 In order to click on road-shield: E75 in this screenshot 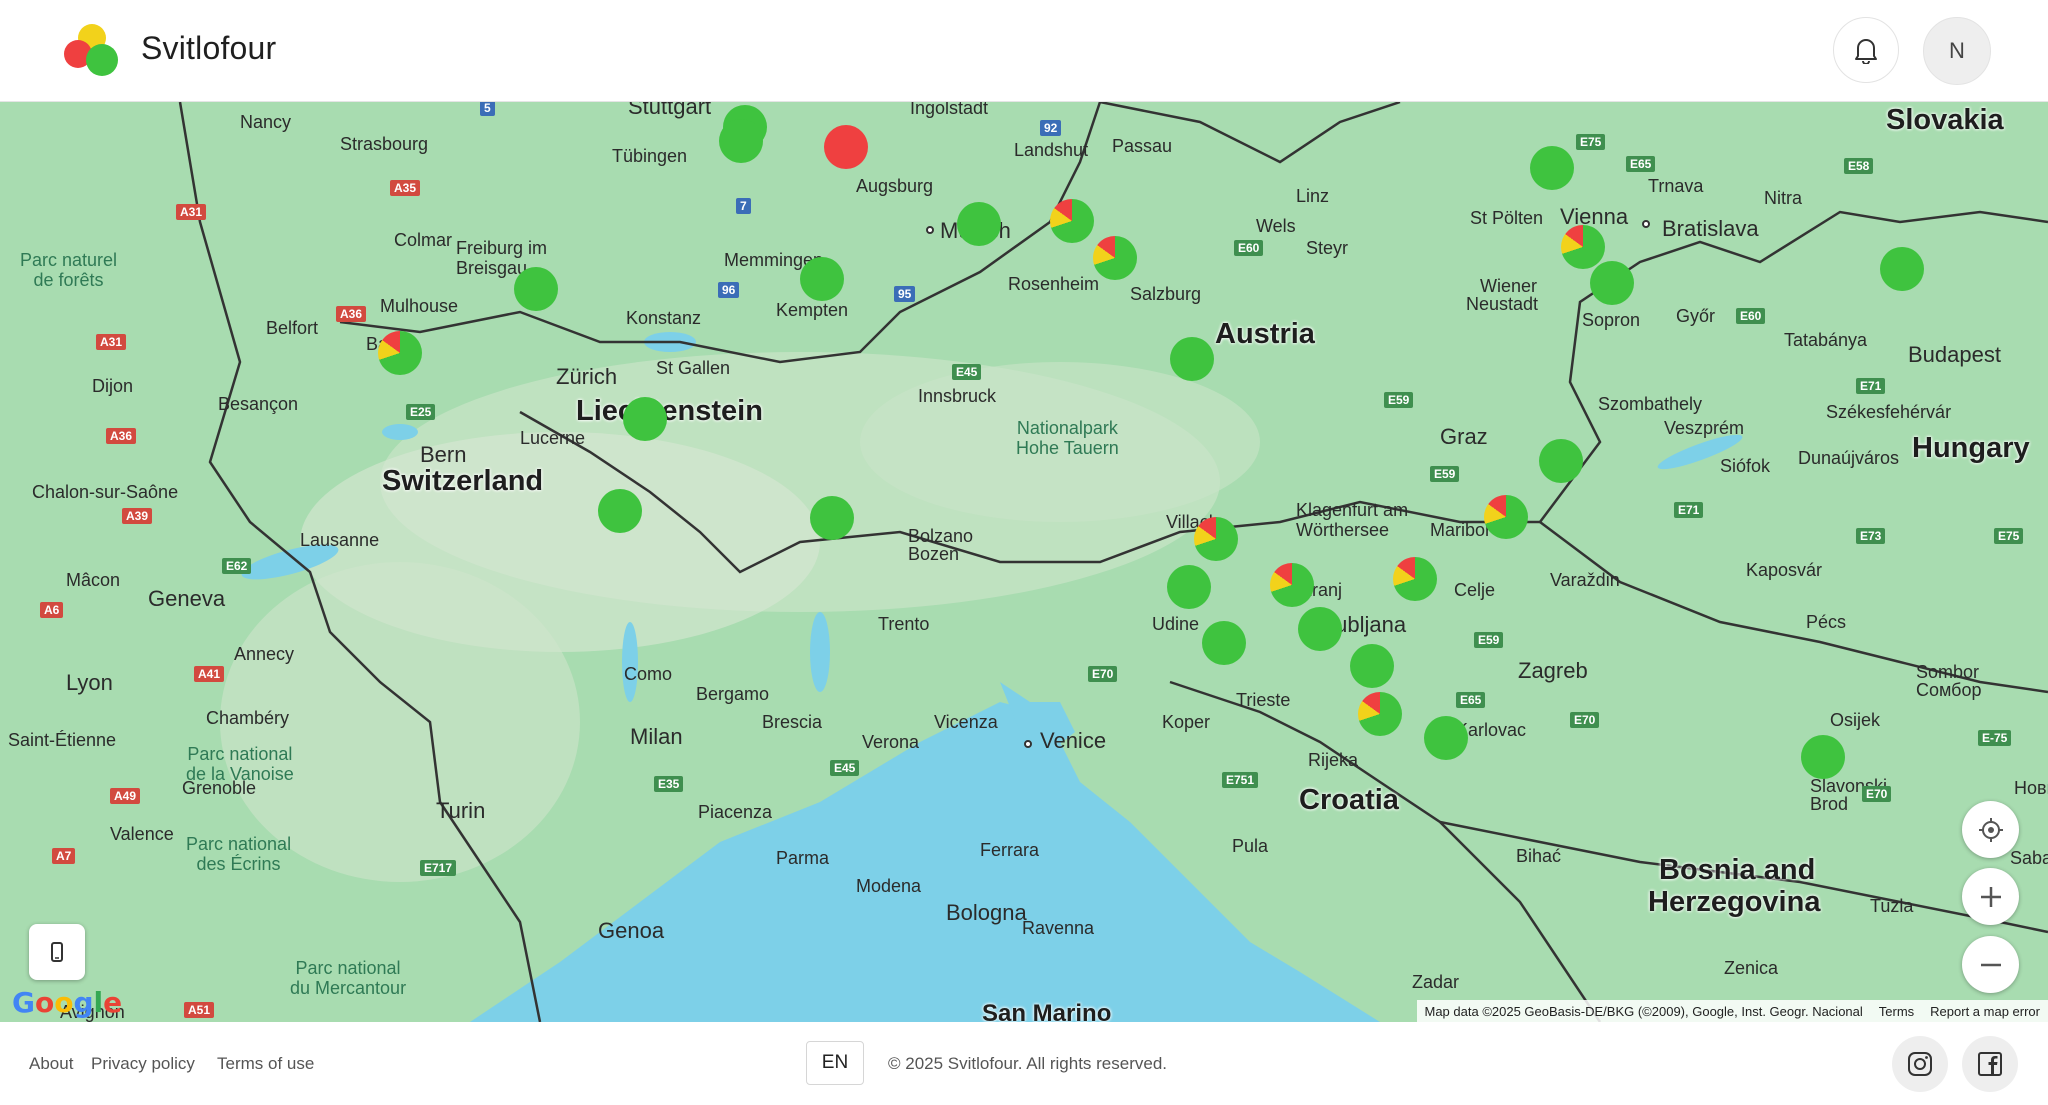, I will do `click(2009, 536)`.